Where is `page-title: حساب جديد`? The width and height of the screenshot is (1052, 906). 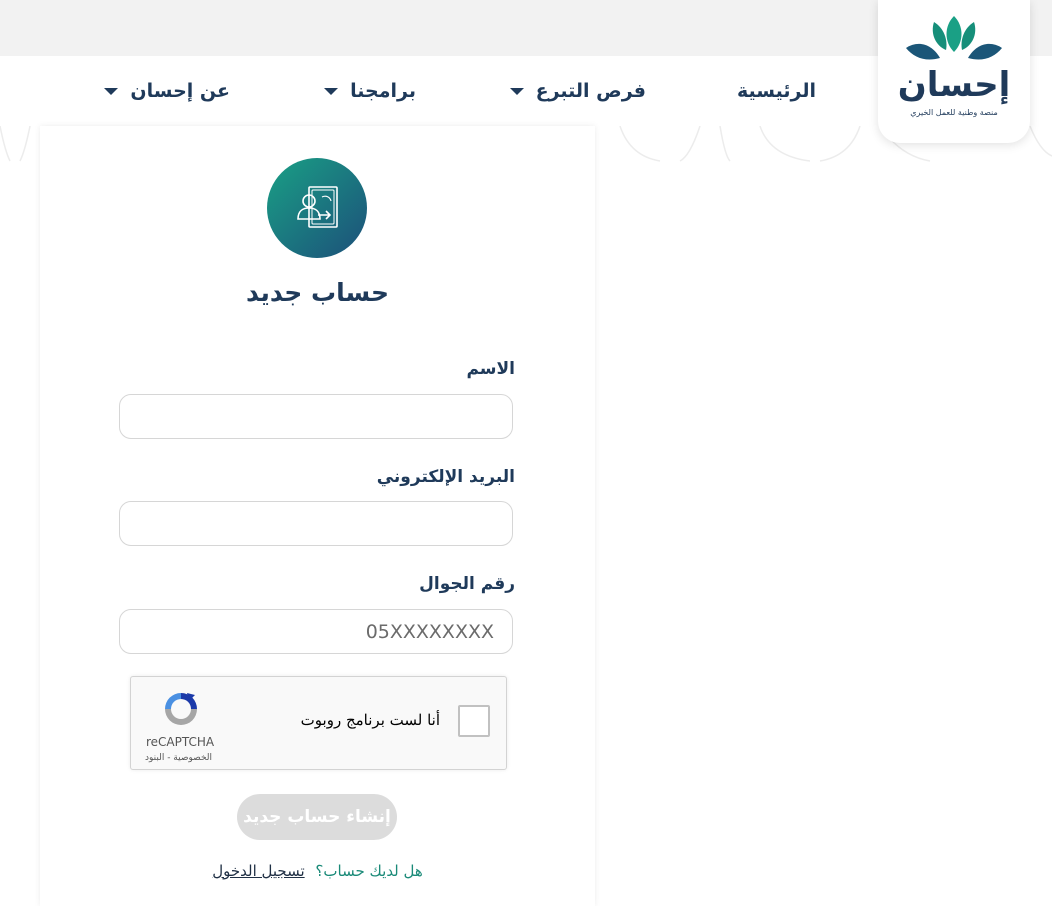
page-title: حساب جديد is located at coordinates (317, 292).